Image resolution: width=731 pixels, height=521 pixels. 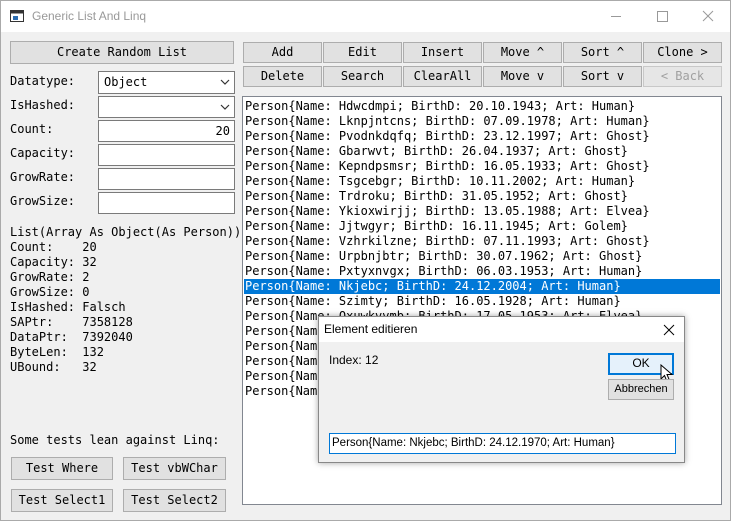 I want to click on app-icon, so click(x=17, y=16).